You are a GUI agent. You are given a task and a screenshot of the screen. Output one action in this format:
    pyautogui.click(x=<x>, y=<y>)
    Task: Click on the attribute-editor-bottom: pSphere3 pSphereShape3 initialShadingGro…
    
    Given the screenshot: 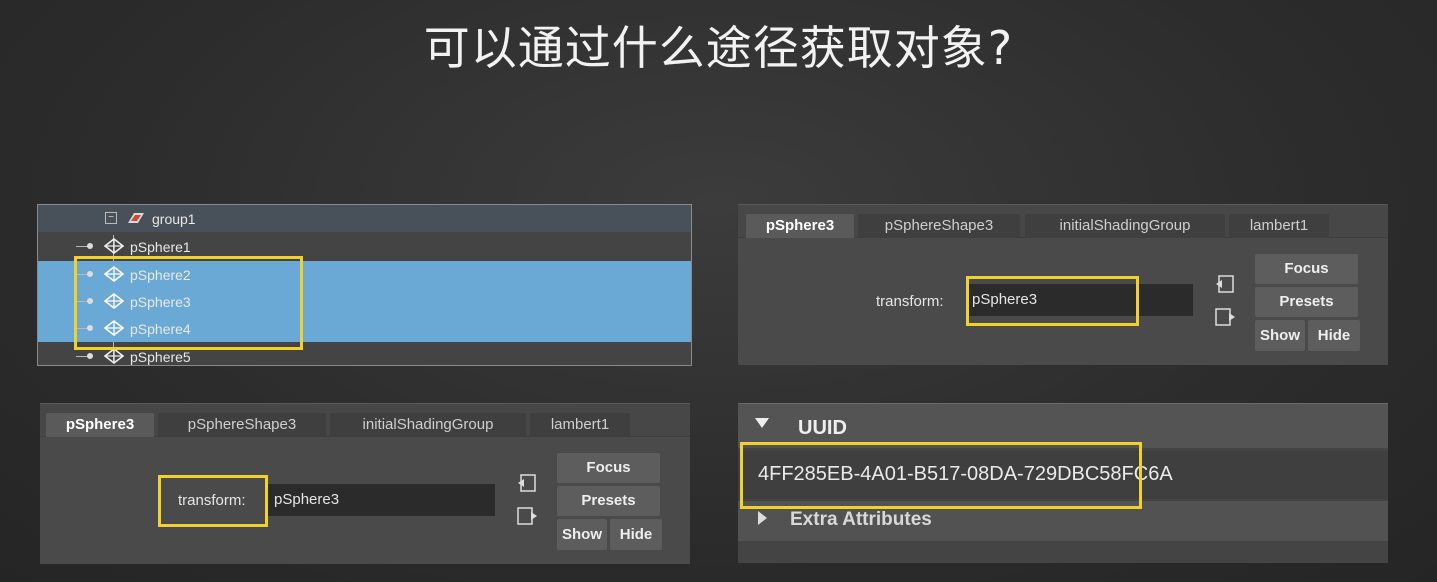 What is the action you would take?
    pyautogui.click(x=365, y=483)
    